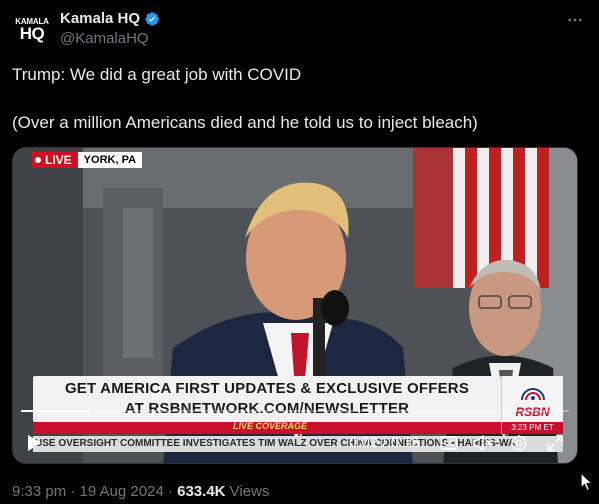  I want to click on play-icon, so click(34, 443).